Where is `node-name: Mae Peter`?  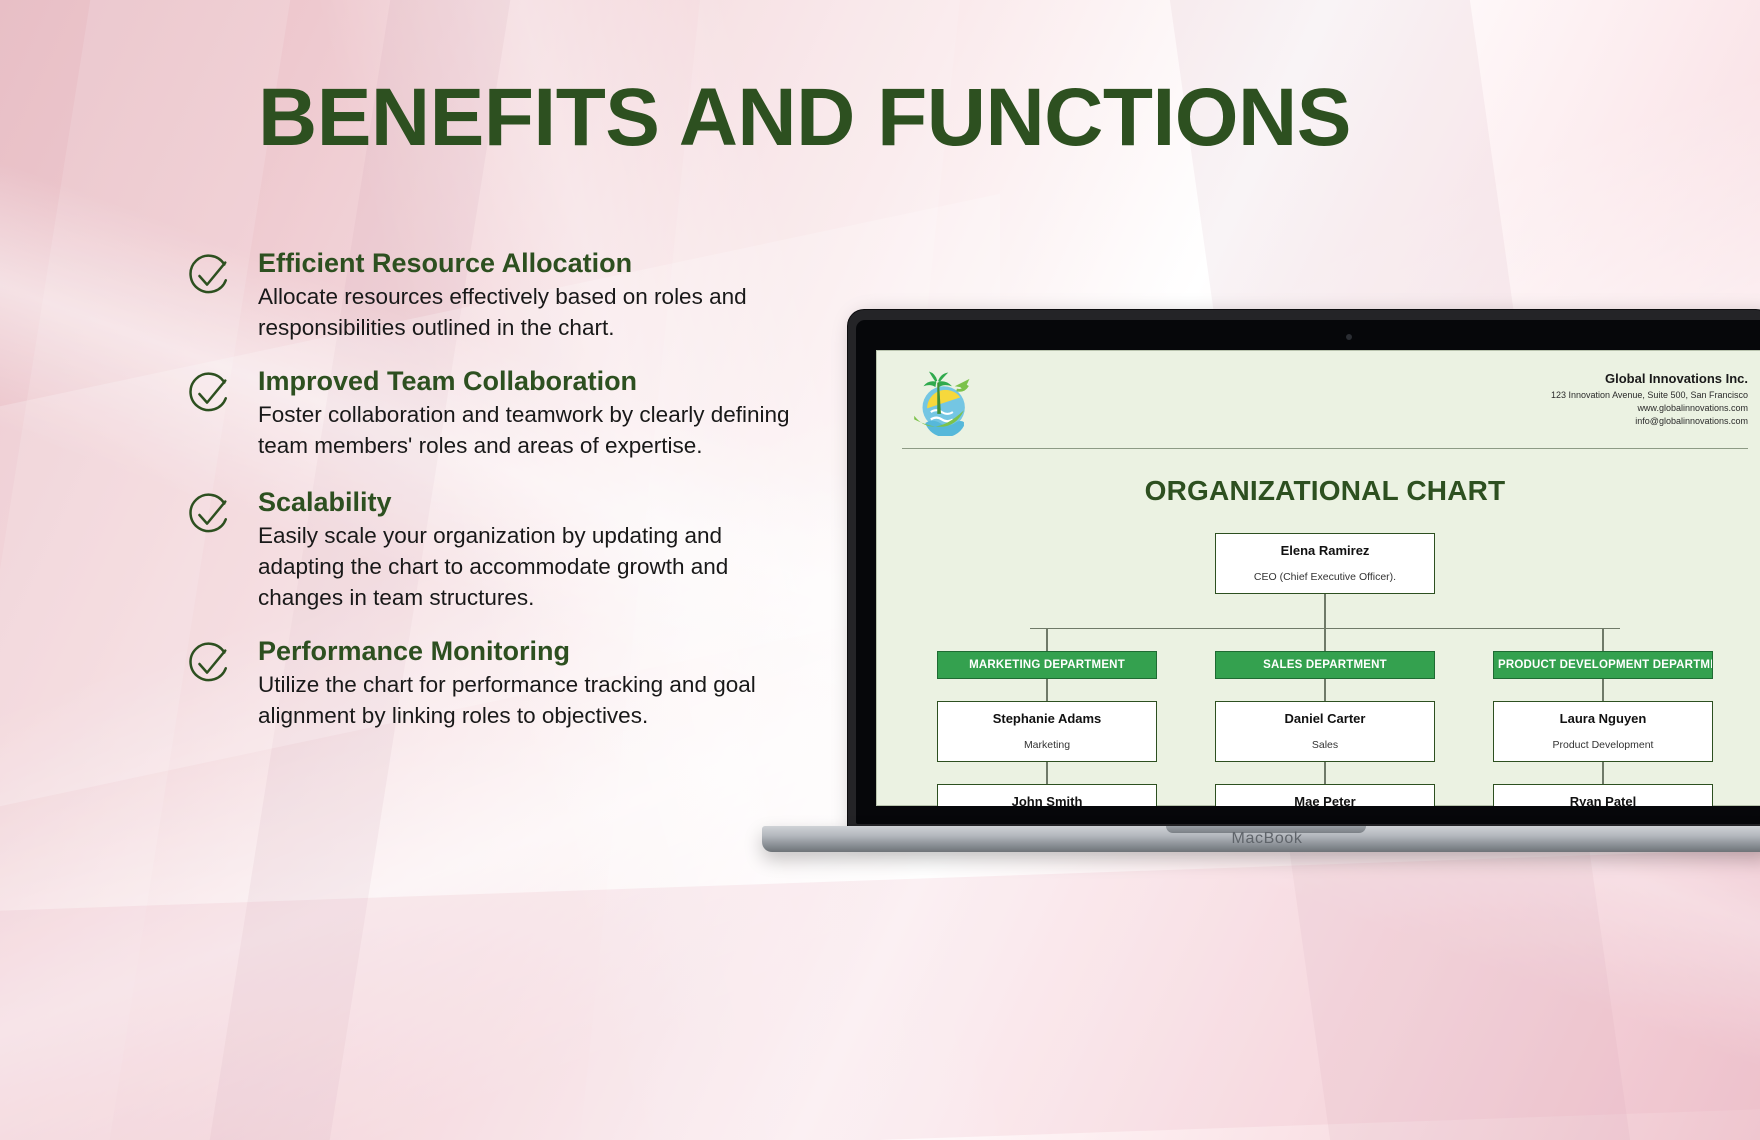
node-name: Mae Peter is located at coordinates (1325, 800).